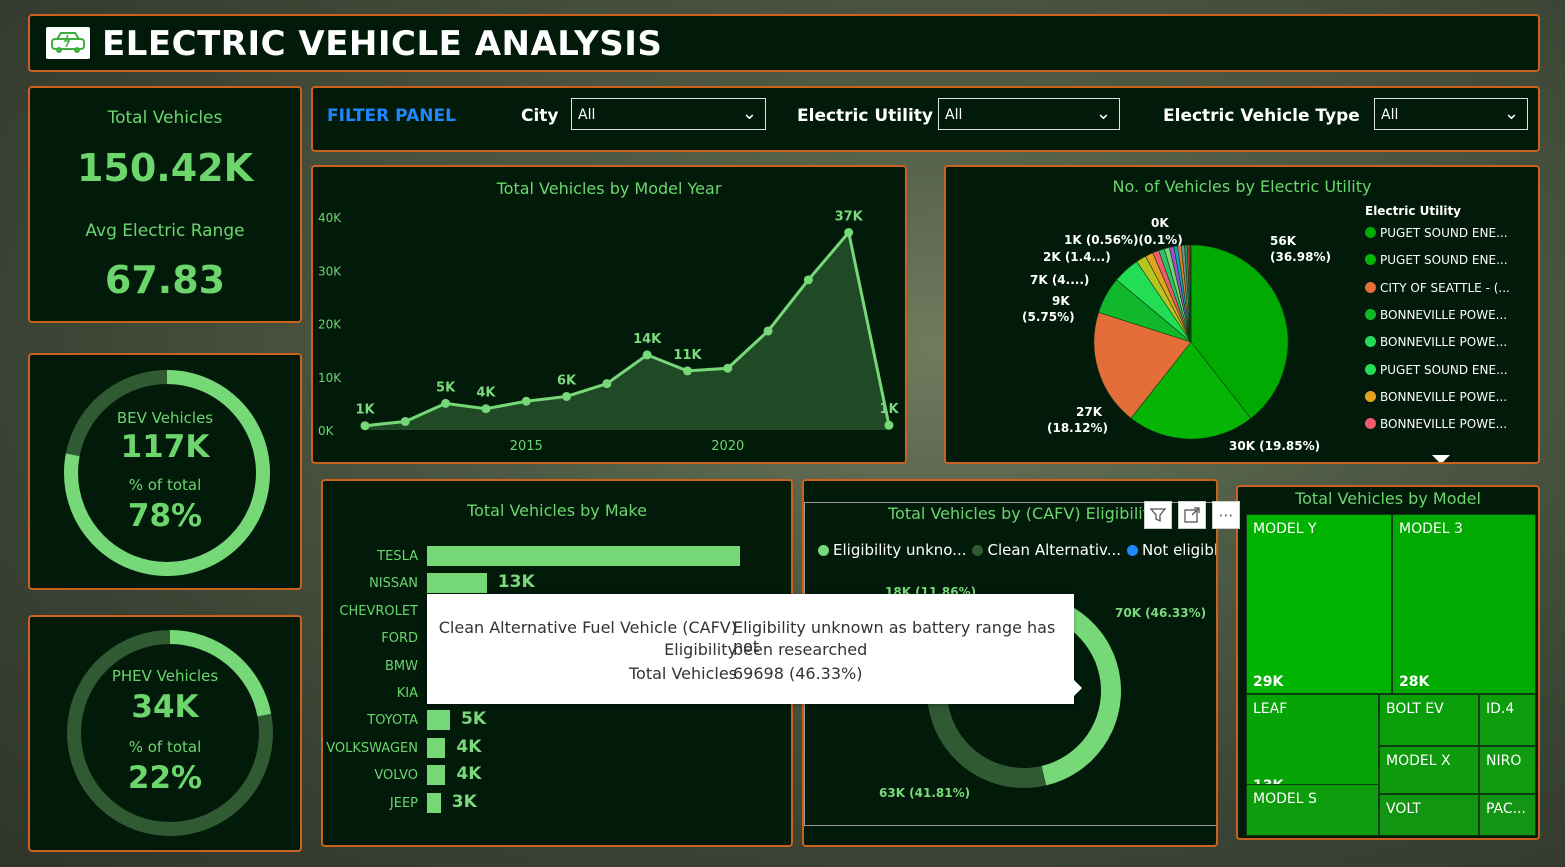 This screenshot has height=867, width=1565. I want to click on treemap-tile: MODEL 3 28K, so click(1464, 604).